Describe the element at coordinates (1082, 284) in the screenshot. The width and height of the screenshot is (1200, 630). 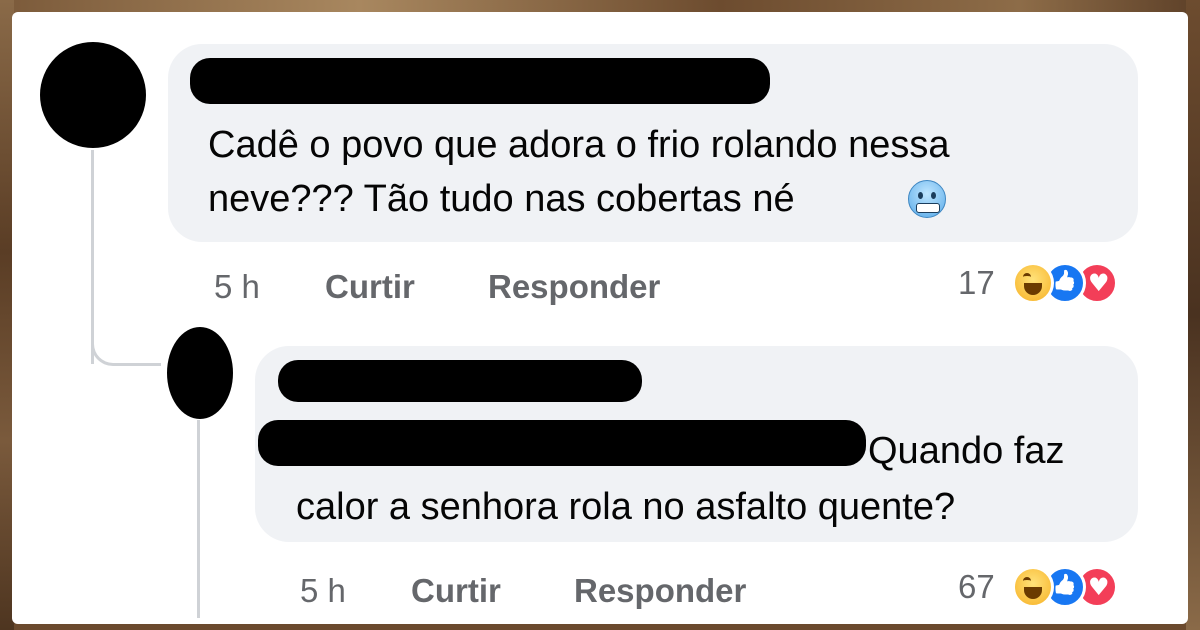
I see `comment-reactions` at that location.